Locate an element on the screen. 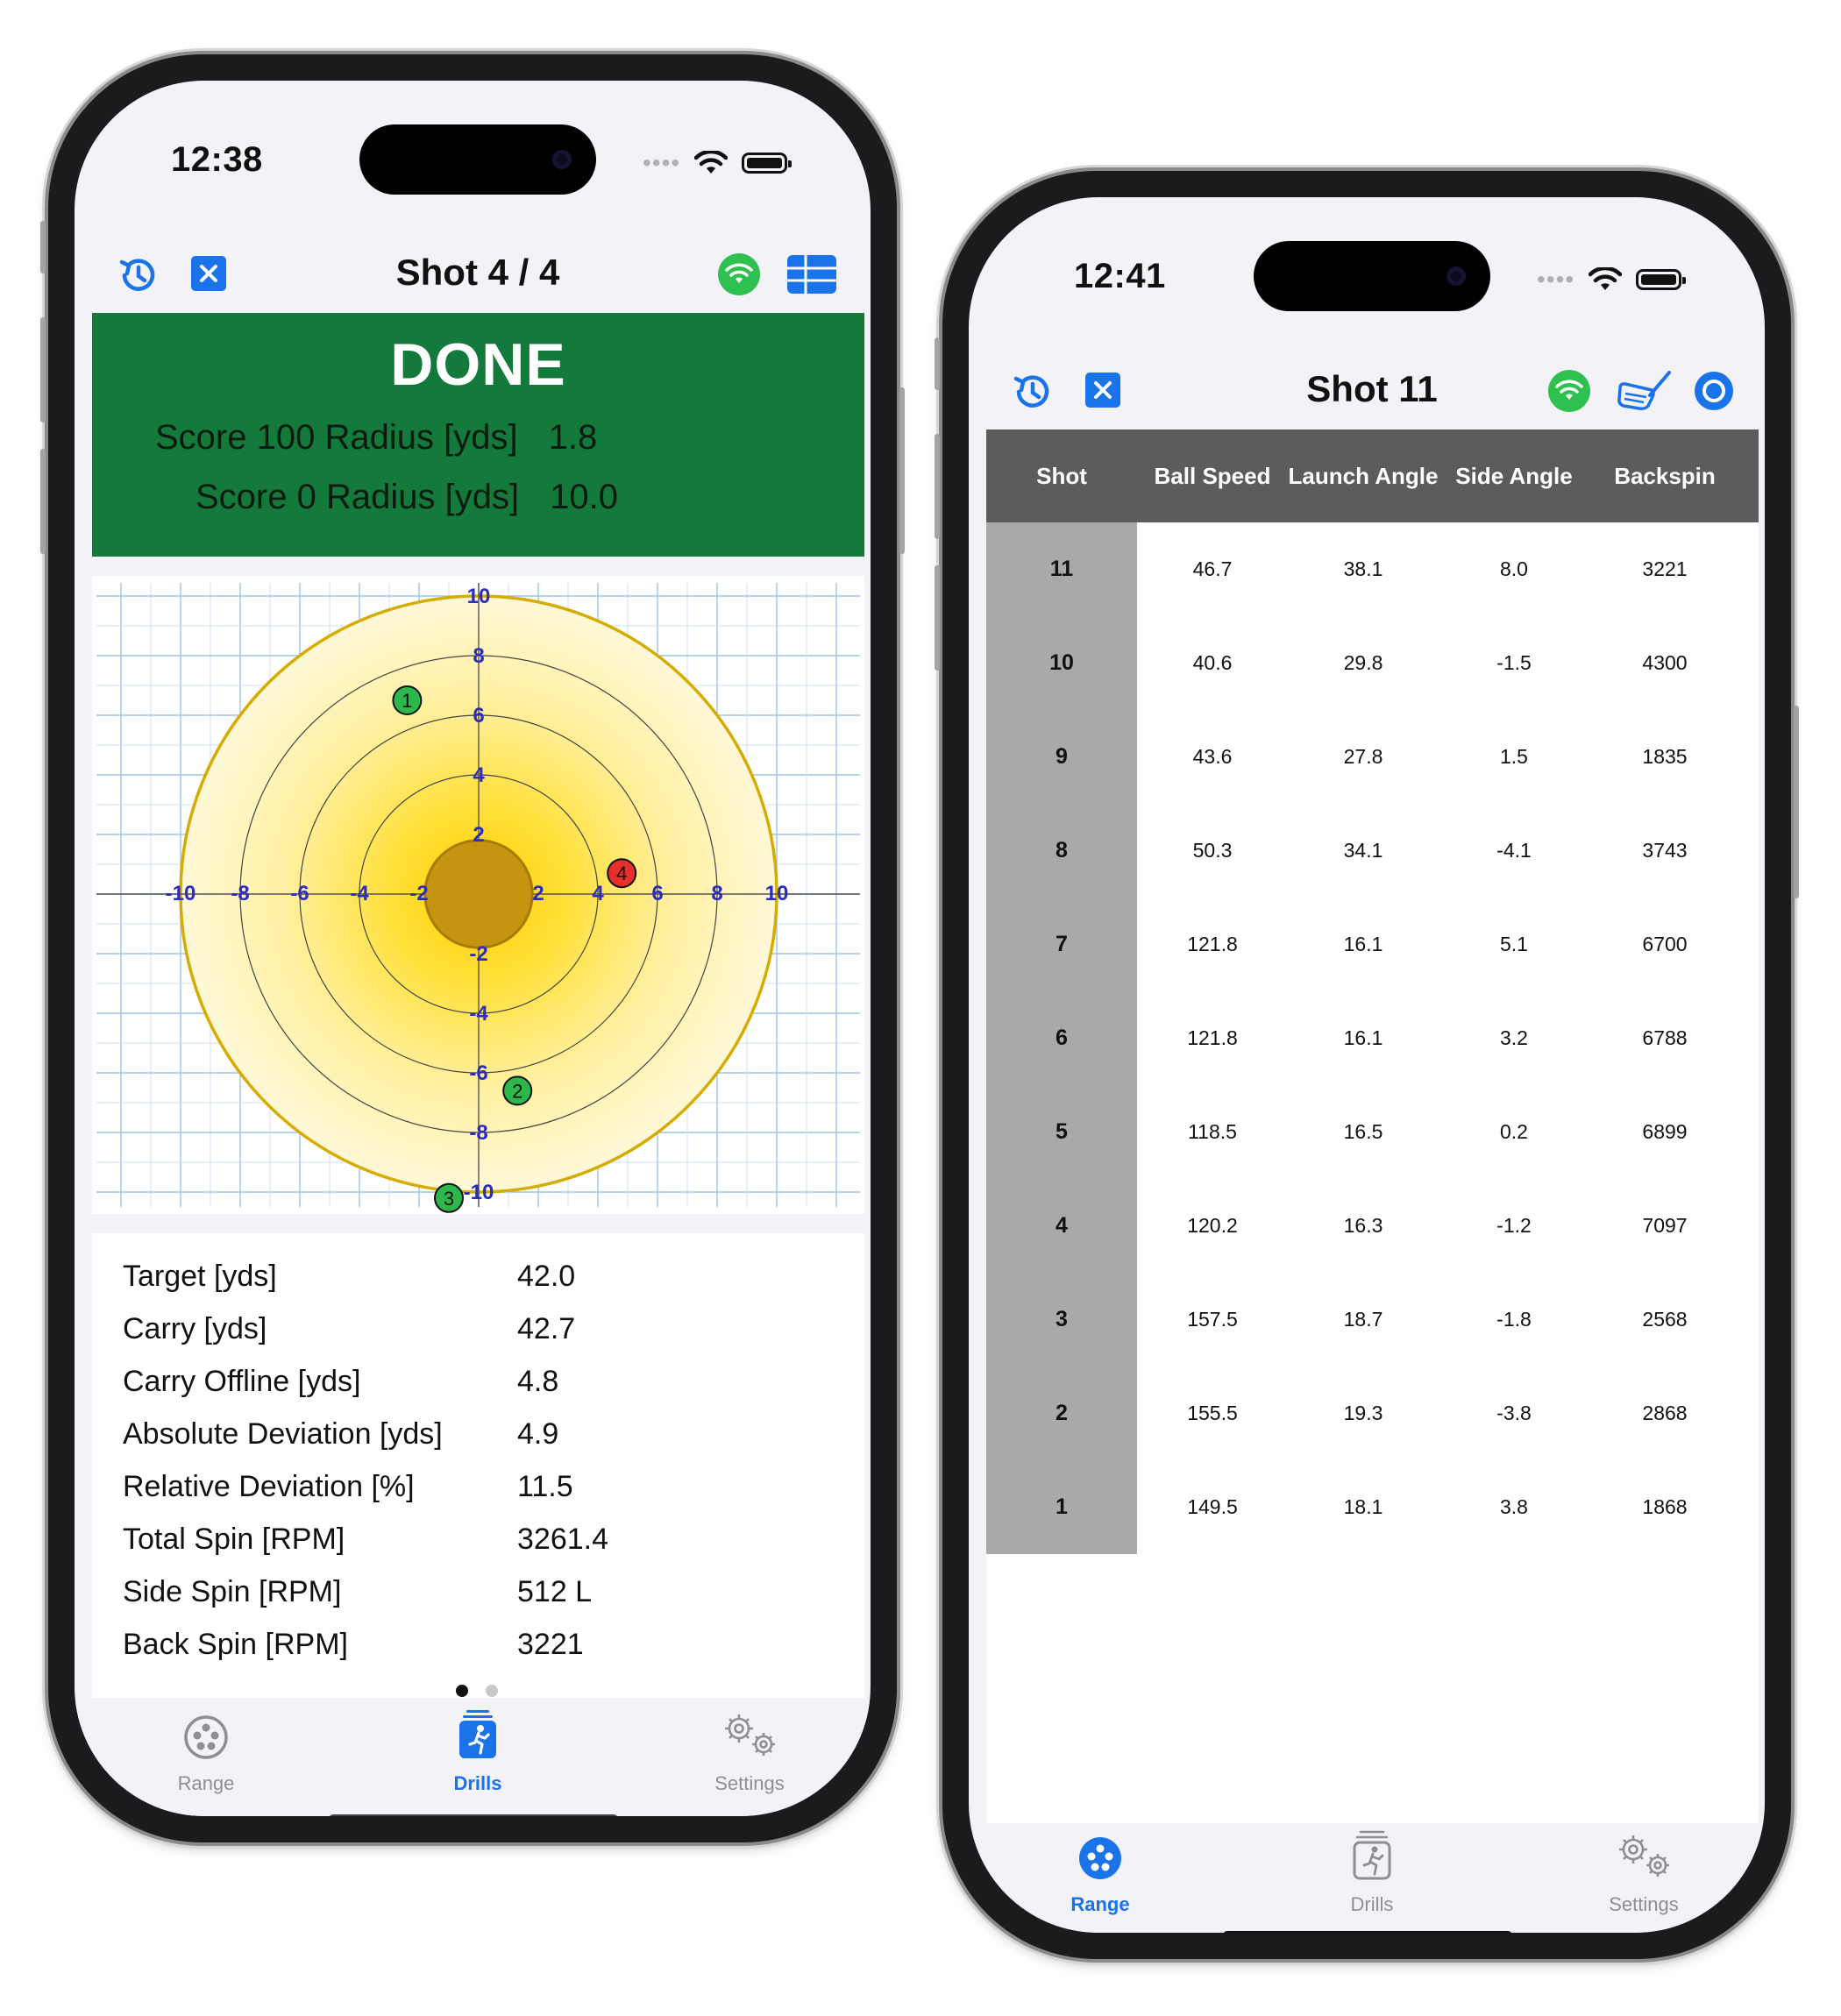 This screenshot has height=2016, width=1841. score-0-row: Score 0 Radius [yds] 10.0 is located at coordinates (406, 497).